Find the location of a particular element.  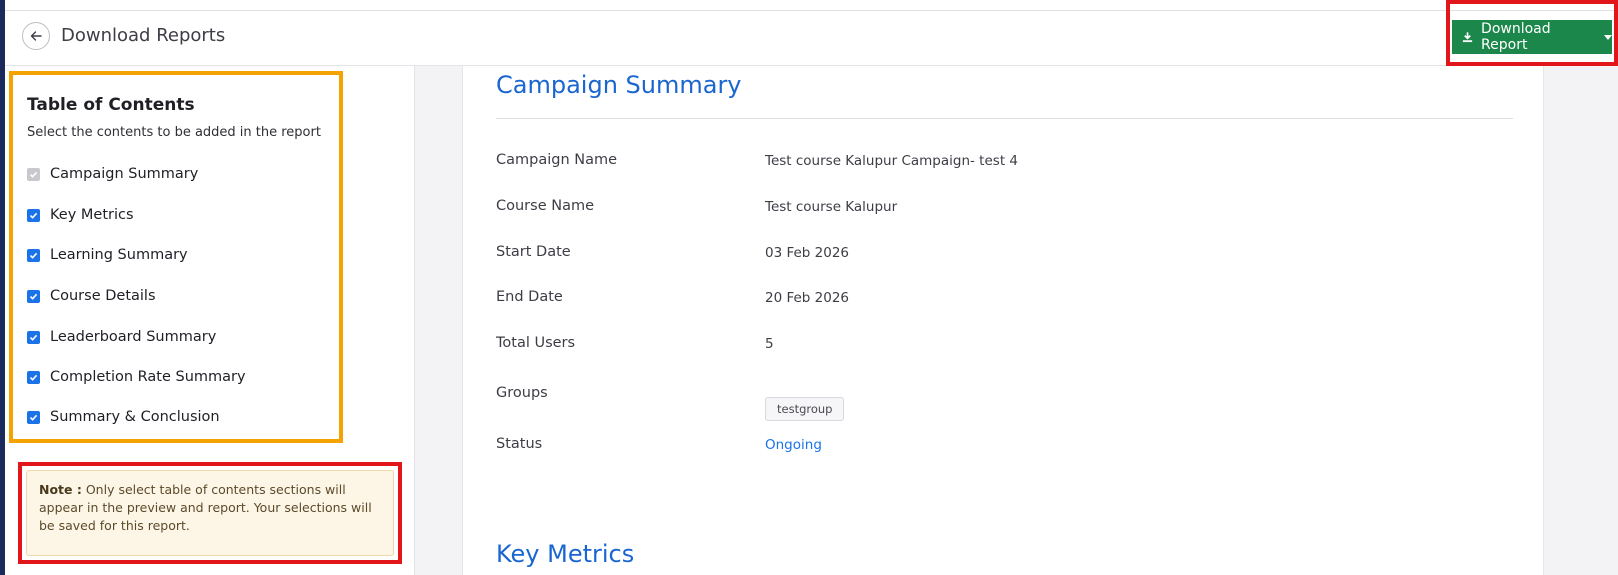

toc-item-key-metrics: Key Metrics is located at coordinates (80, 215).